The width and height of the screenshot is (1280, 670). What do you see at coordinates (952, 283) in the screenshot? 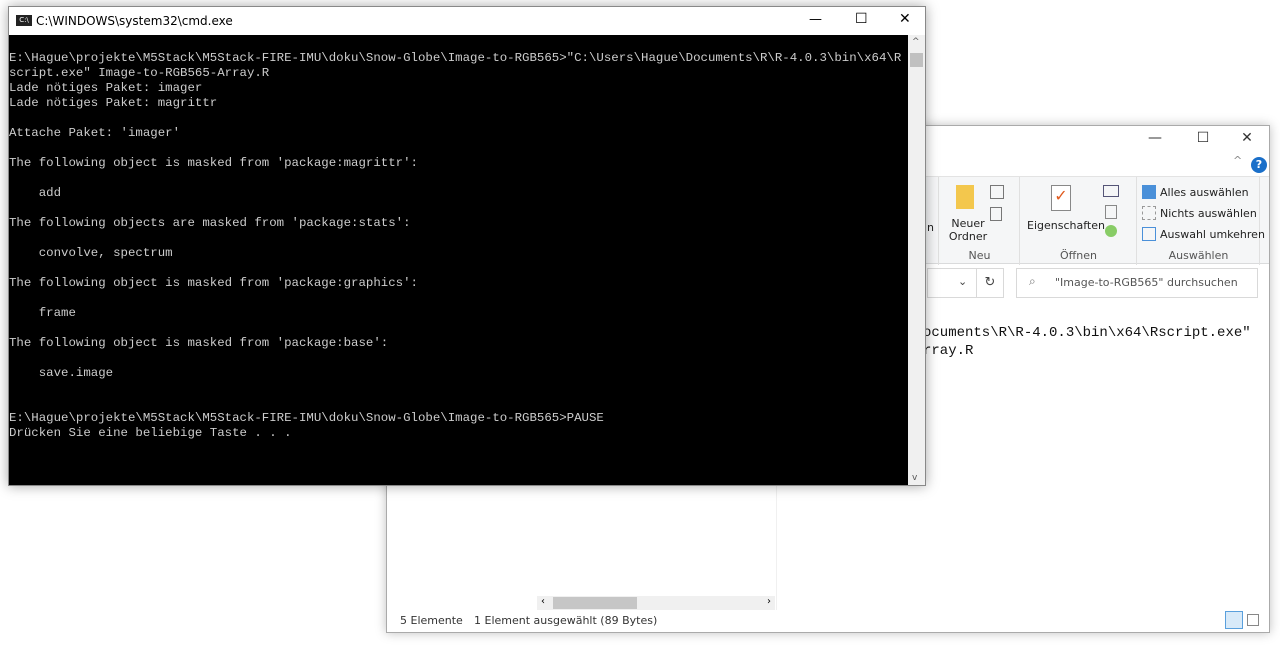
I see `address-dropdown: ⌄` at bounding box center [952, 283].